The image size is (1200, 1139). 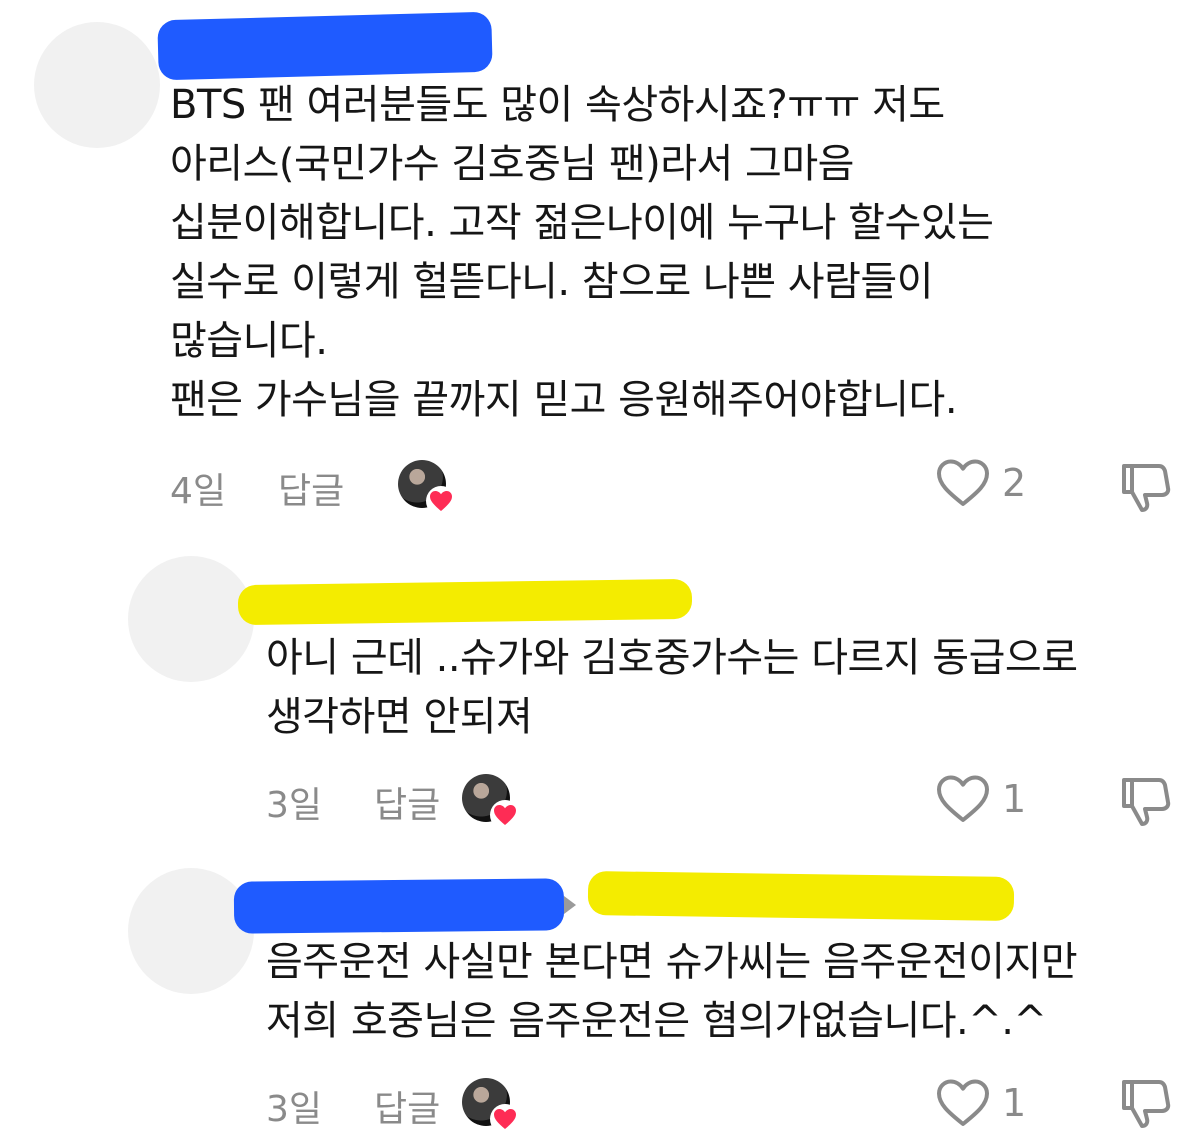 I want to click on comment-line: 생각하면 안되져, so click(x=399, y=717).